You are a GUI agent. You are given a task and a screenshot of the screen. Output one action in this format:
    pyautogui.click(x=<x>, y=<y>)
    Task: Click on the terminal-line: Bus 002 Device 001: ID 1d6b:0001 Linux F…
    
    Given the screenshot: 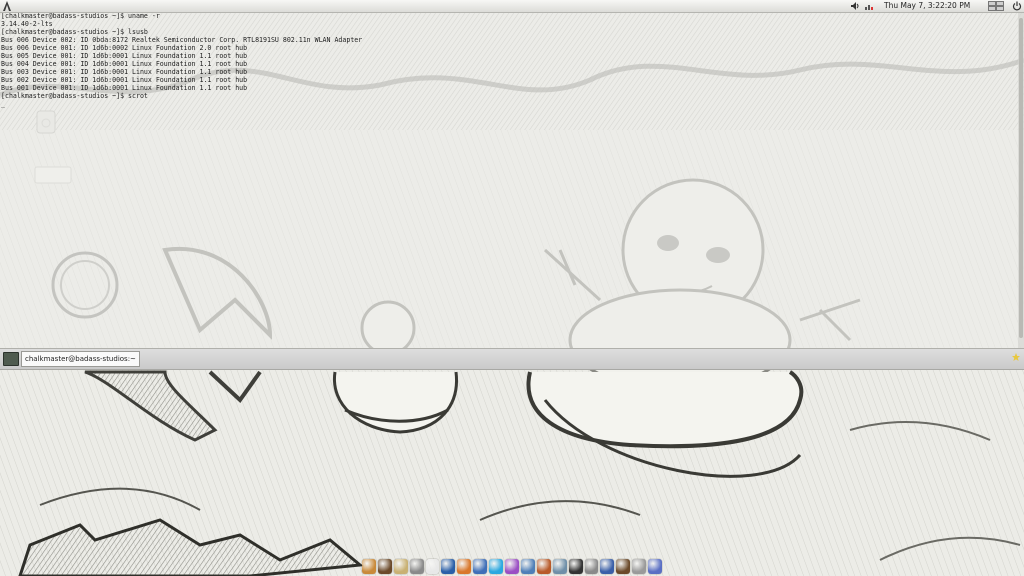 What is the action you would take?
    pyautogui.click(x=124, y=80)
    